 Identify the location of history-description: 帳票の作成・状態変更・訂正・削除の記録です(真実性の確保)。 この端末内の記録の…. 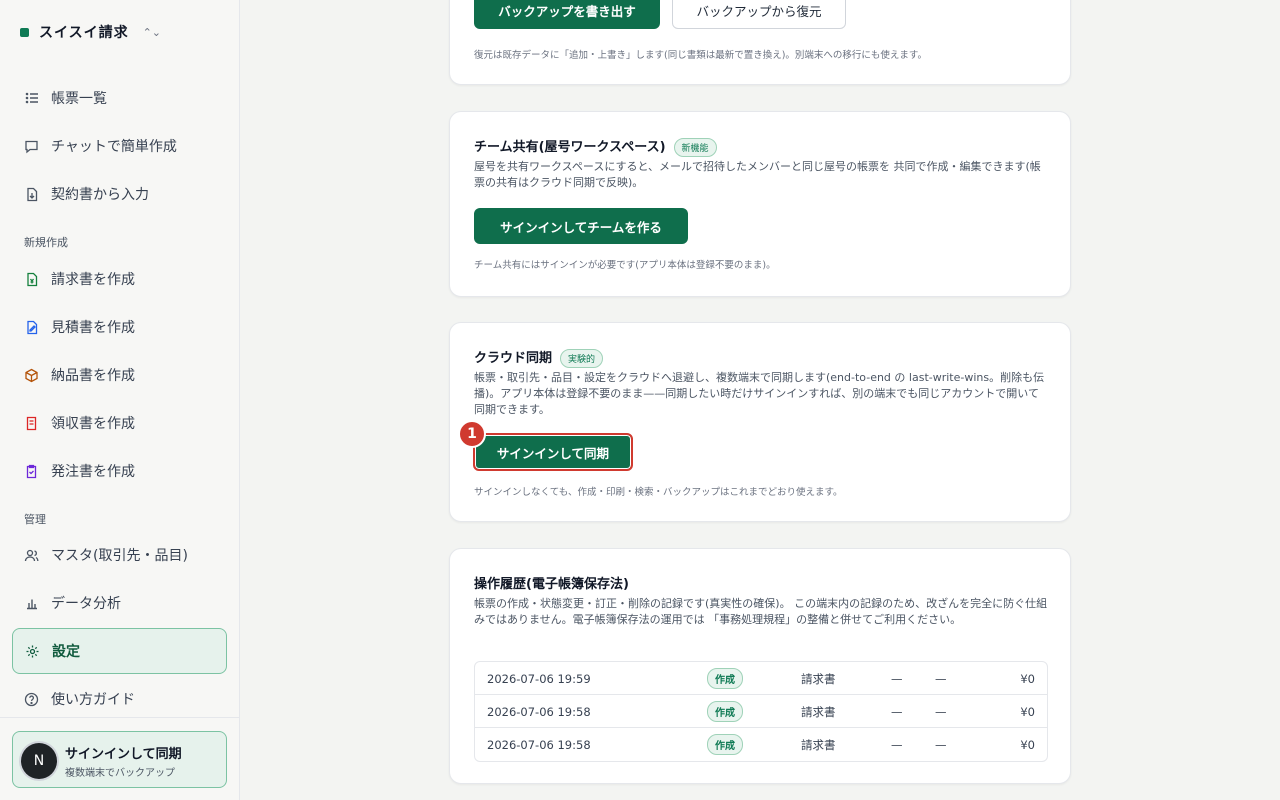
(761, 611).